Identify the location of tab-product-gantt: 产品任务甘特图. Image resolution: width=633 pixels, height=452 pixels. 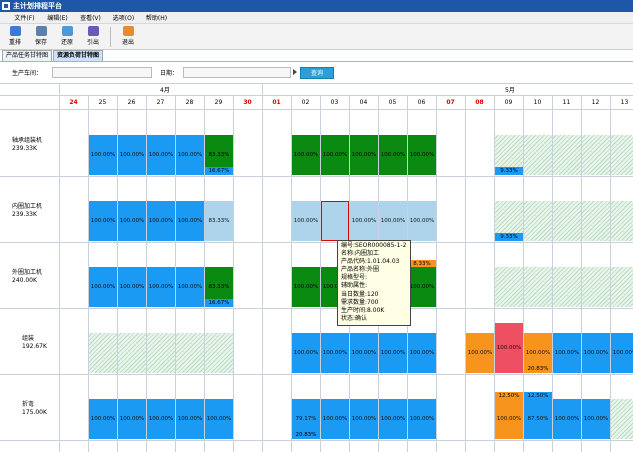
(27, 55).